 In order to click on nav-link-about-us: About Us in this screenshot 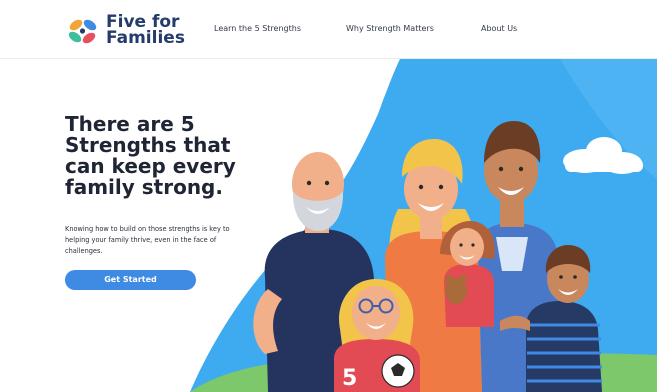, I will do `click(499, 28)`.